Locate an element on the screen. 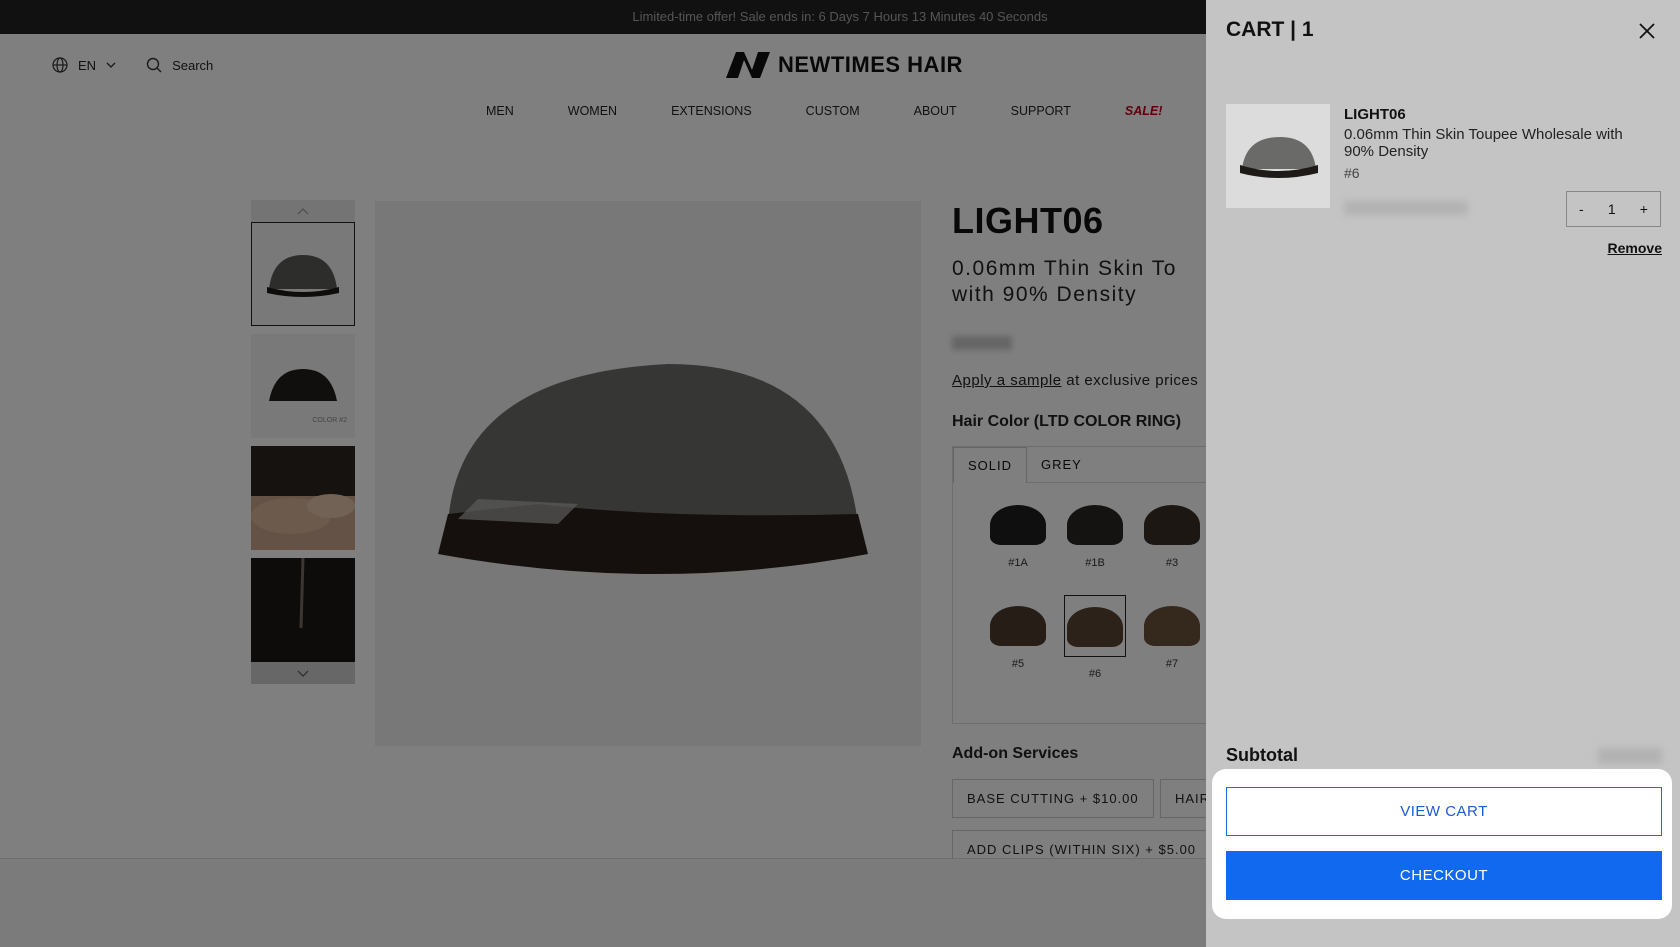  hairpiece-image is located at coordinates (1279, 157).